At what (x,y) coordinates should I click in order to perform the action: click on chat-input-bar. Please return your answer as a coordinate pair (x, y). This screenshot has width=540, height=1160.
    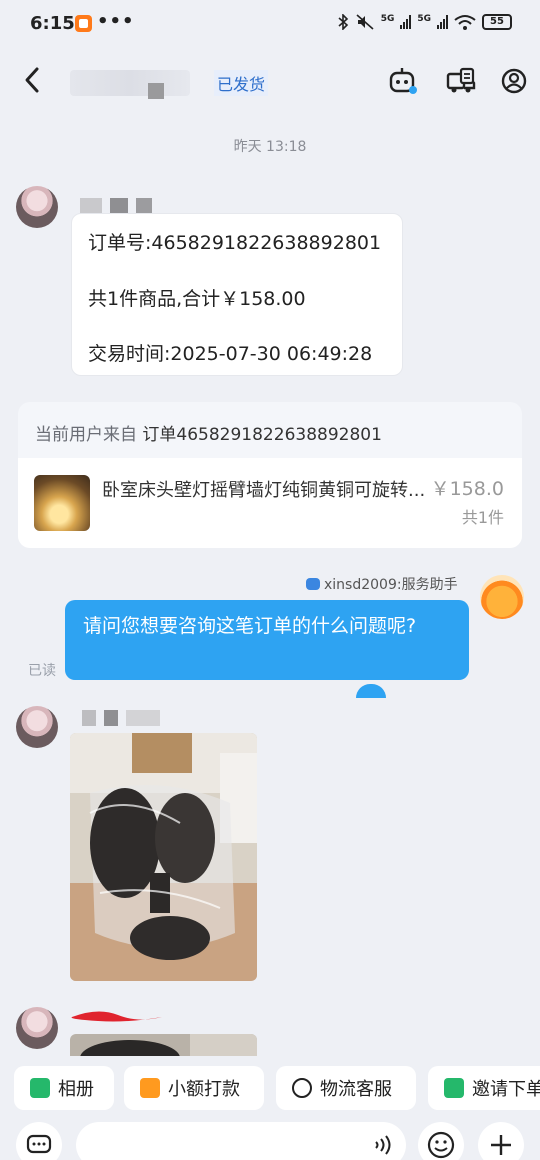
    Looking at the image, I should click on (270, 1139).